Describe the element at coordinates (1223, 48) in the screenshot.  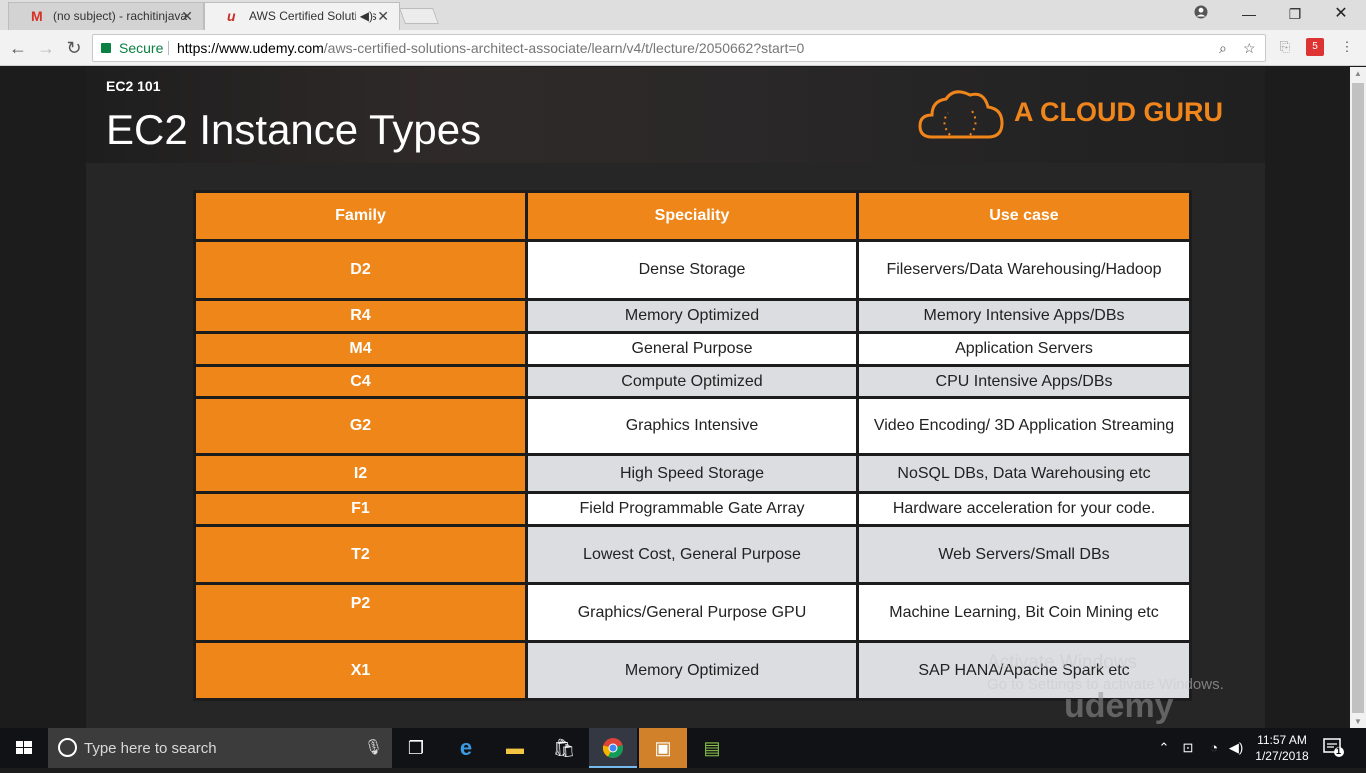
I see `zoom-icon: ⌕` at that location.